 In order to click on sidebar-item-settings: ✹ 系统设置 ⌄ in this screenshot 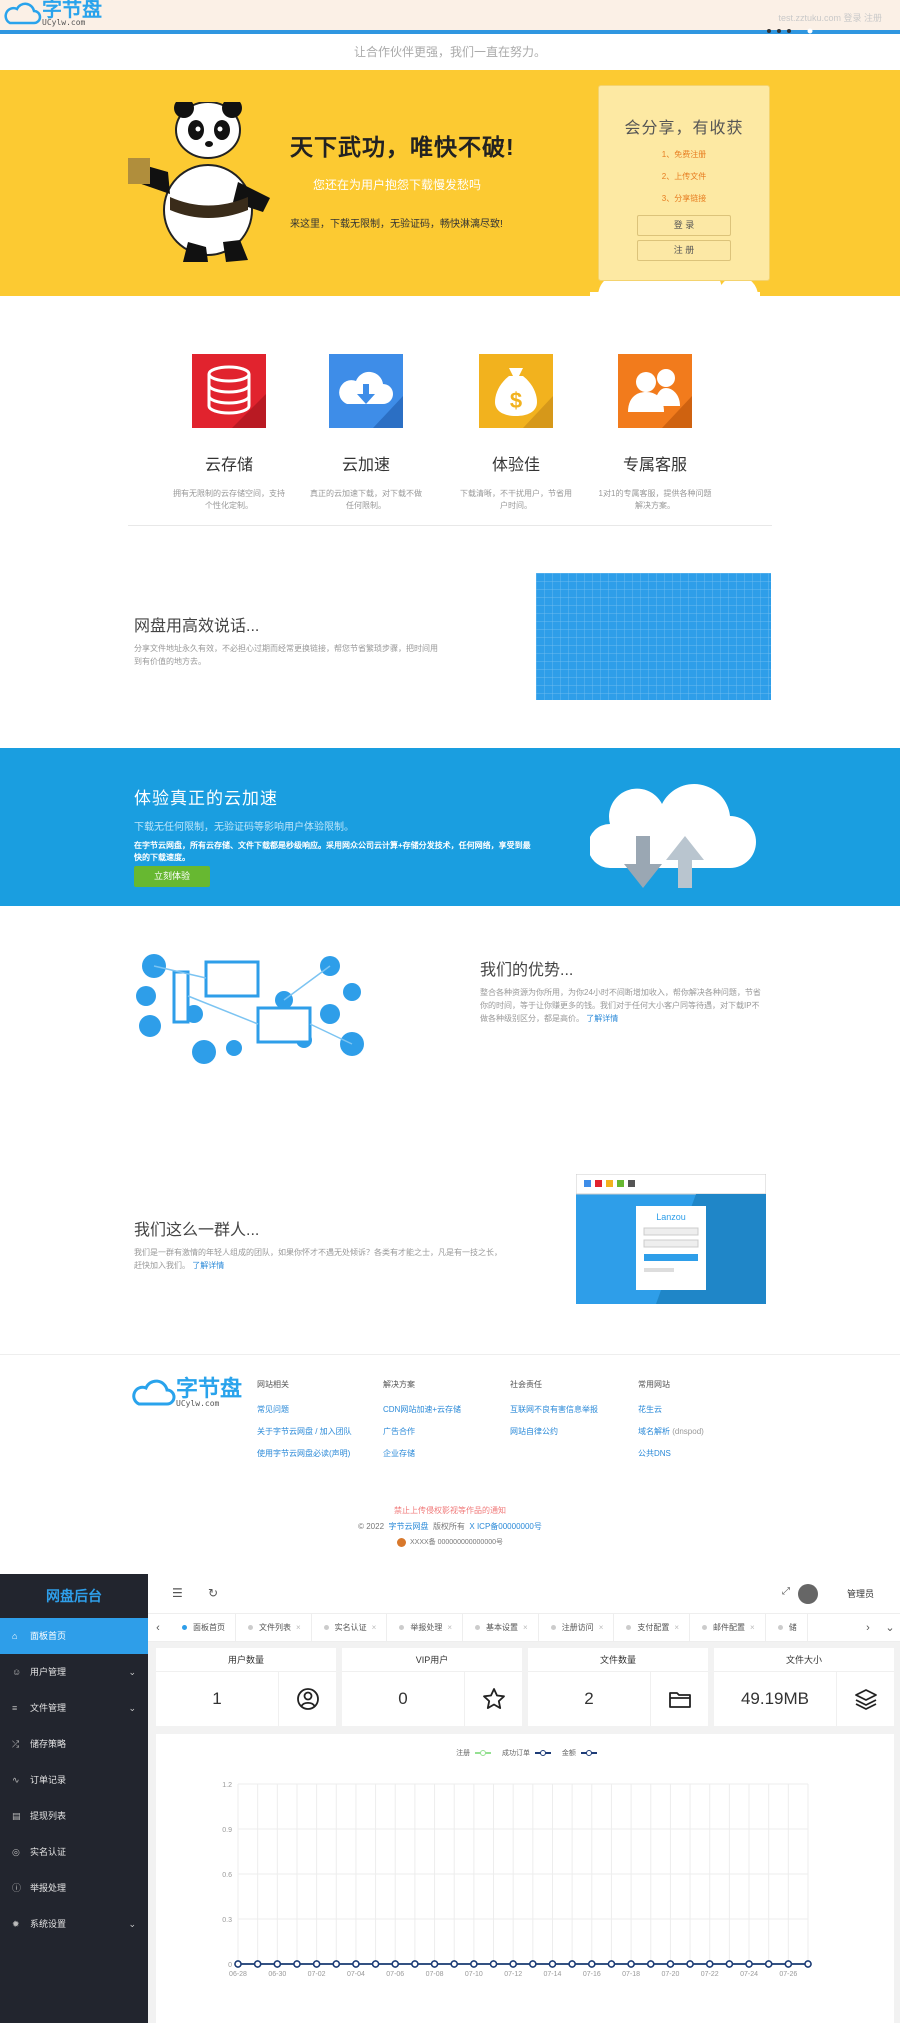, I will do `click(74, 1924)`.